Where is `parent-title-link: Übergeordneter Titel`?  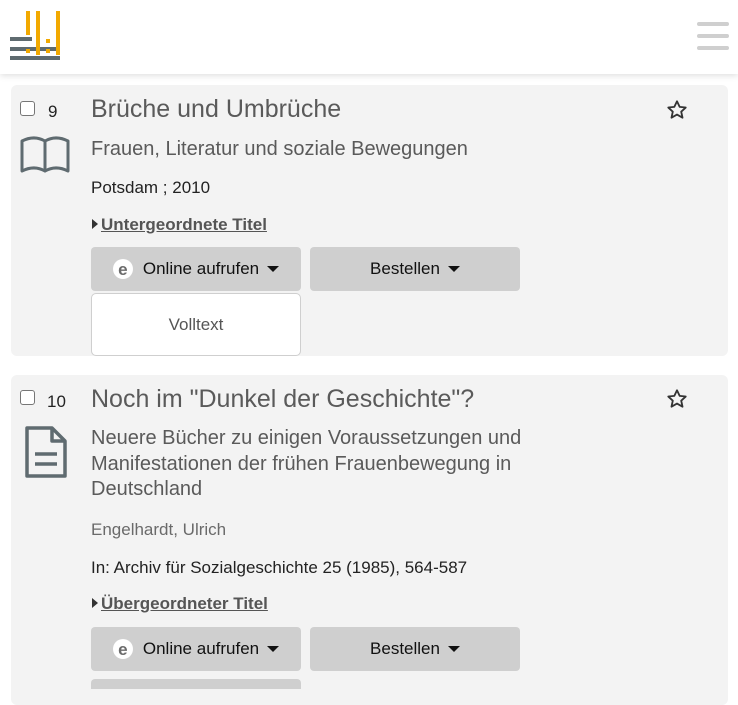
parent-title-link: Übergeordneter Titel is located at coordinates (180, 604).